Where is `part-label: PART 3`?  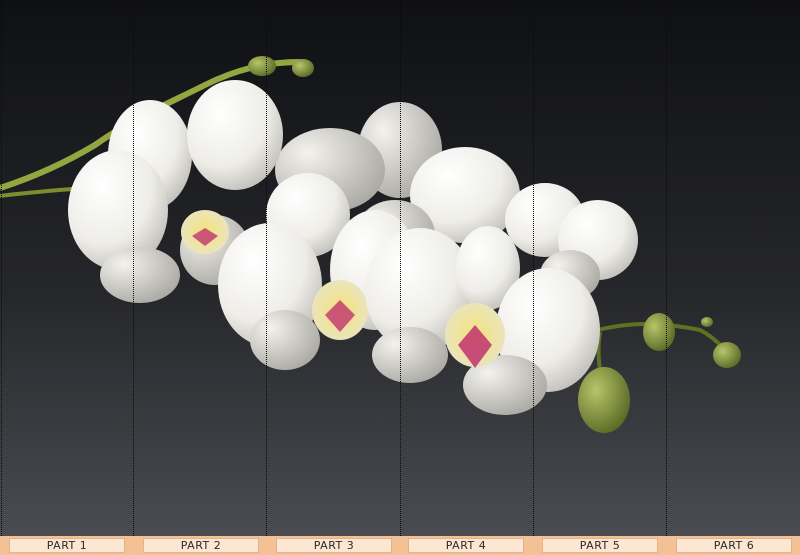
part-label: PART 3 is located at coordinates (334, 545).